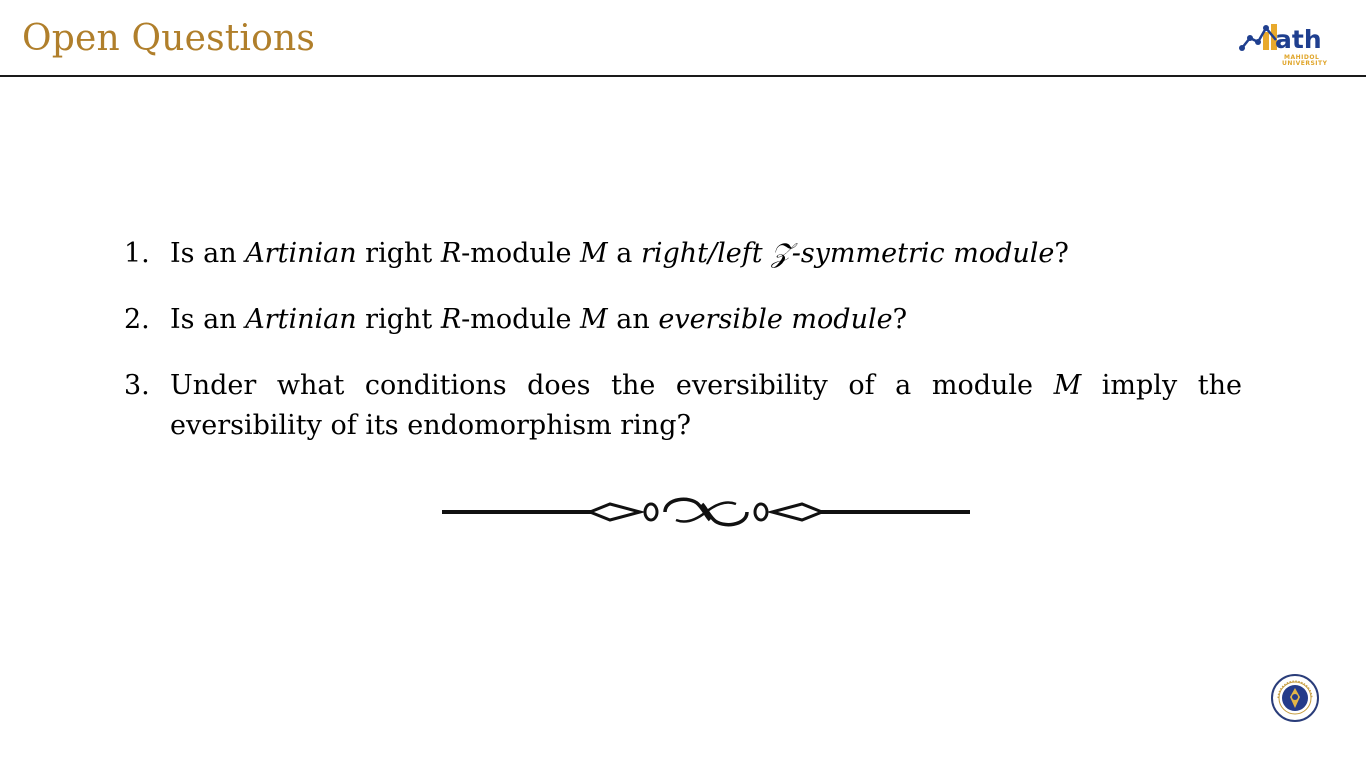 Image resolution: width=1366 pixels, height=768 pixels. Describe the element at coordinates (169, 38) in the screenshot. I see `slide-title: Open Questions` at that location.